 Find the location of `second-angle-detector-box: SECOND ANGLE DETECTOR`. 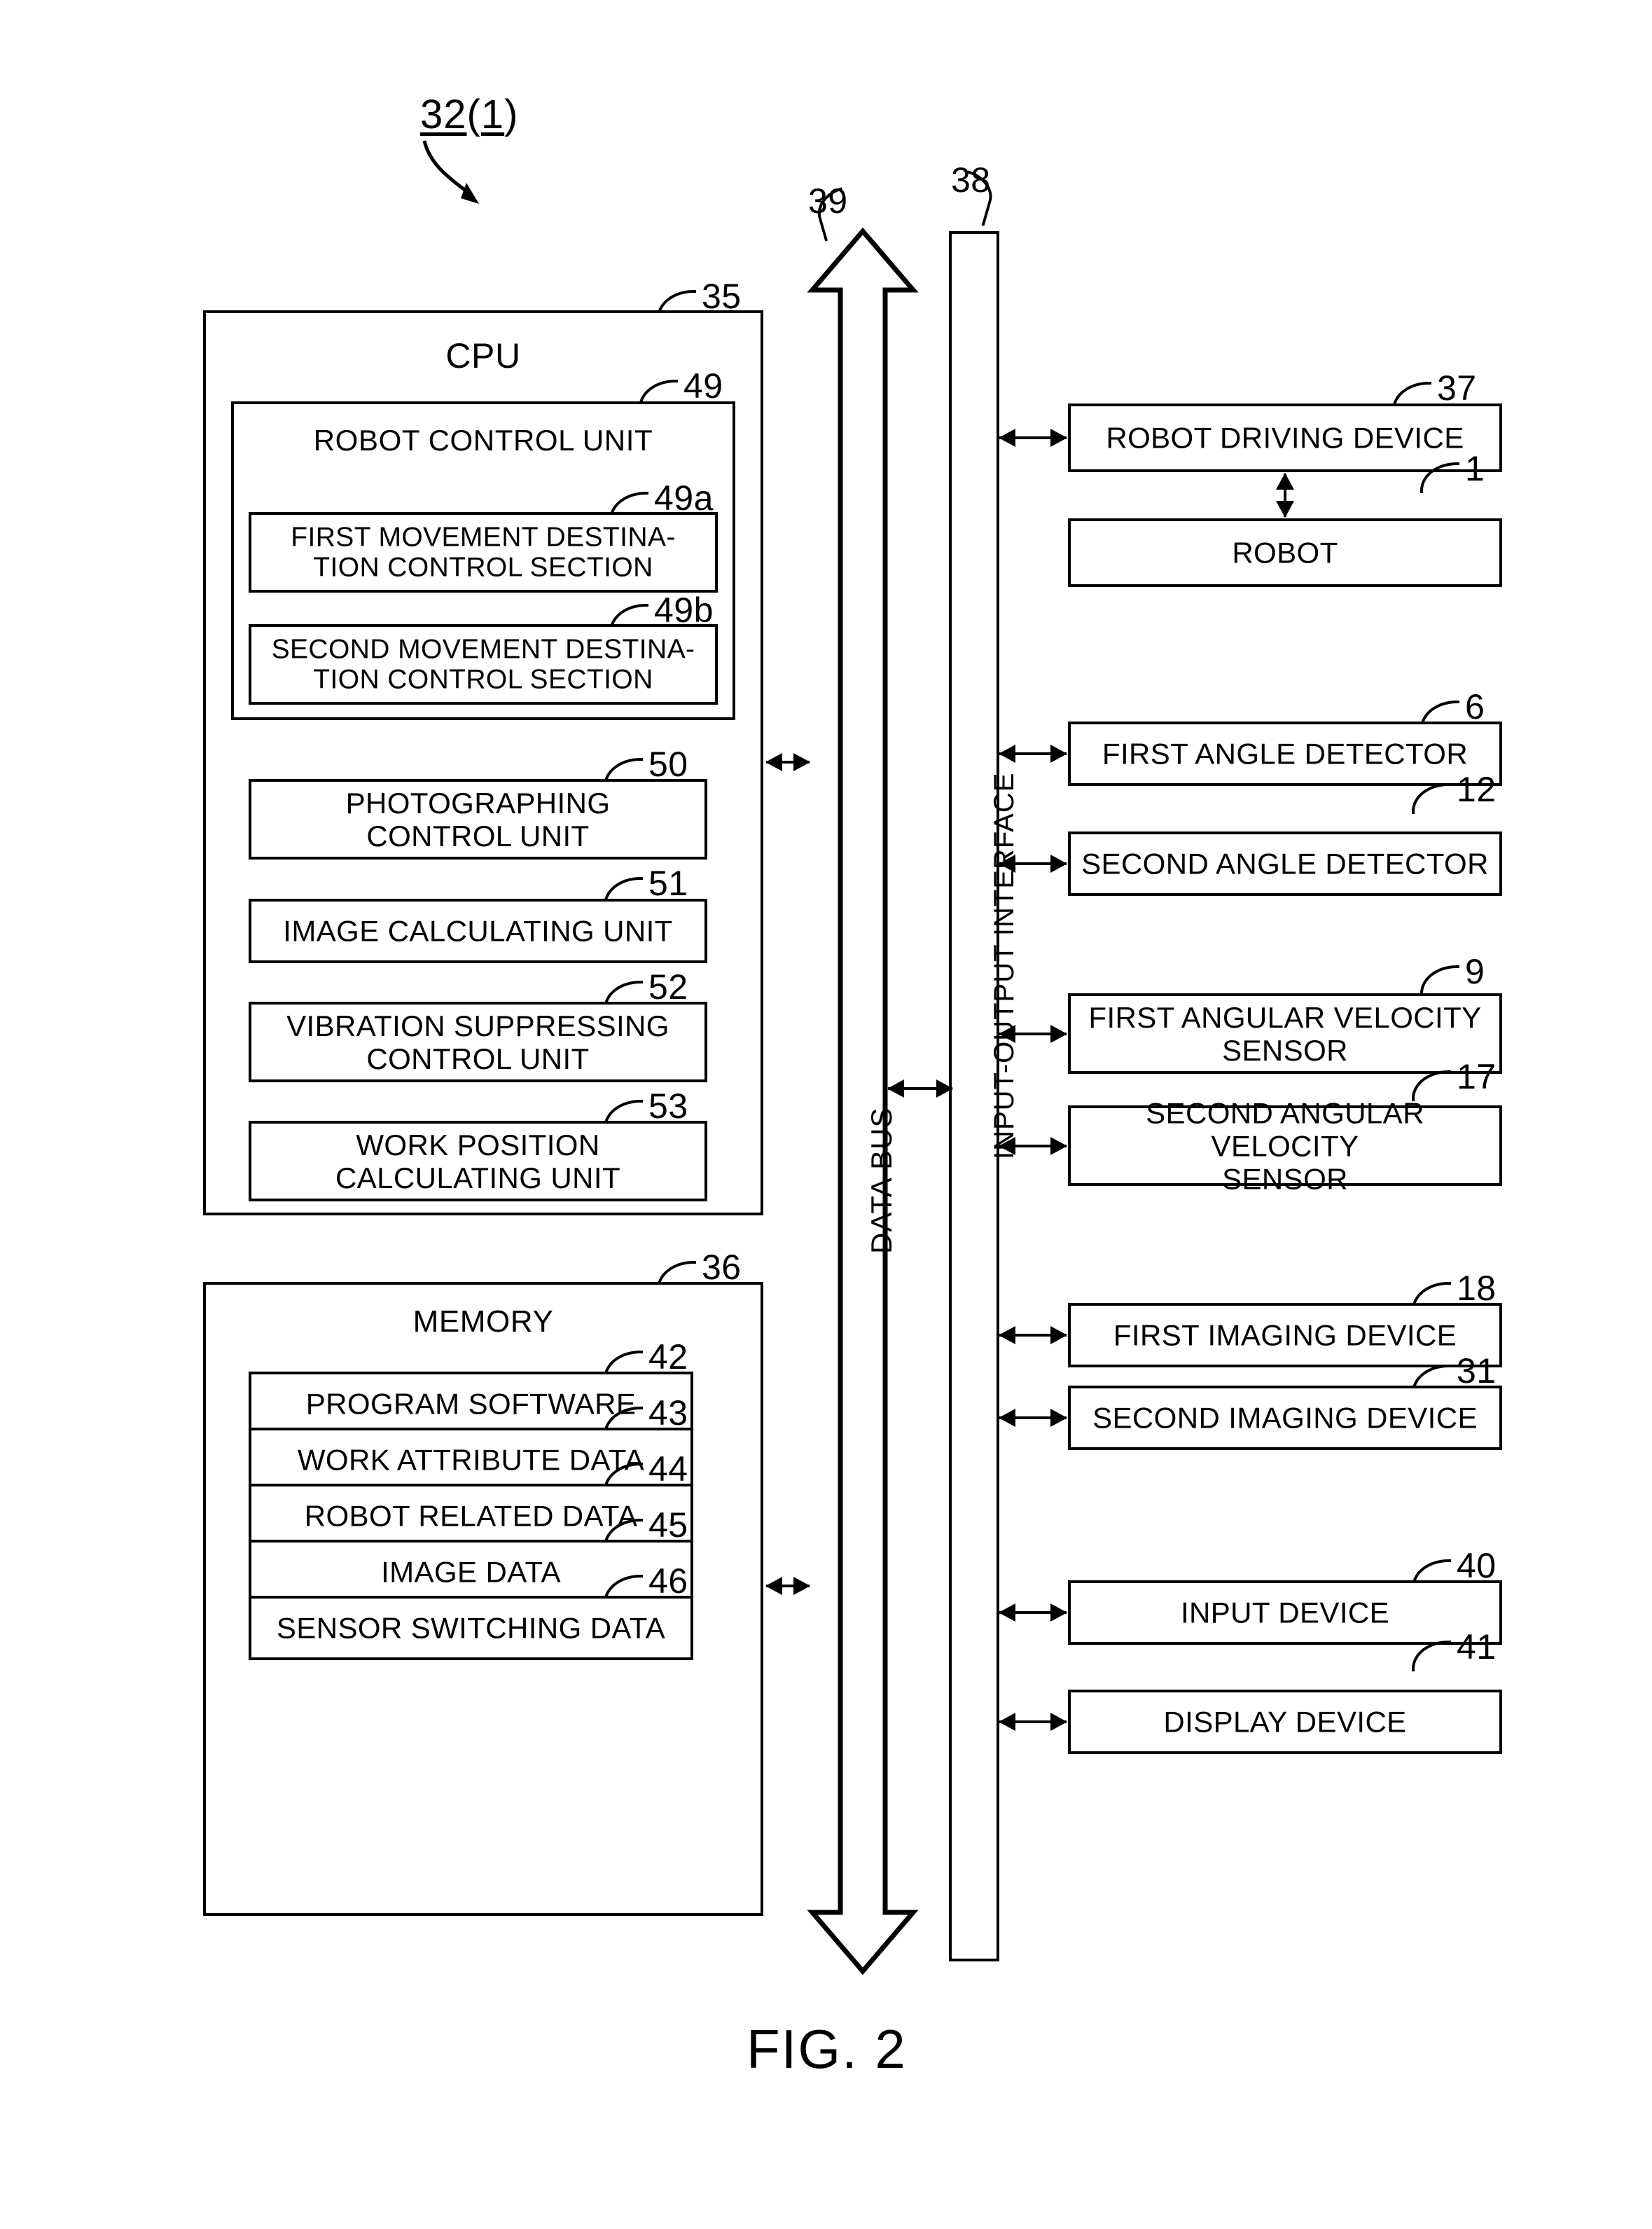

second-angle-detector-box: SECOND ANGLE DETECTOR is located at coordinates (1285, 863).